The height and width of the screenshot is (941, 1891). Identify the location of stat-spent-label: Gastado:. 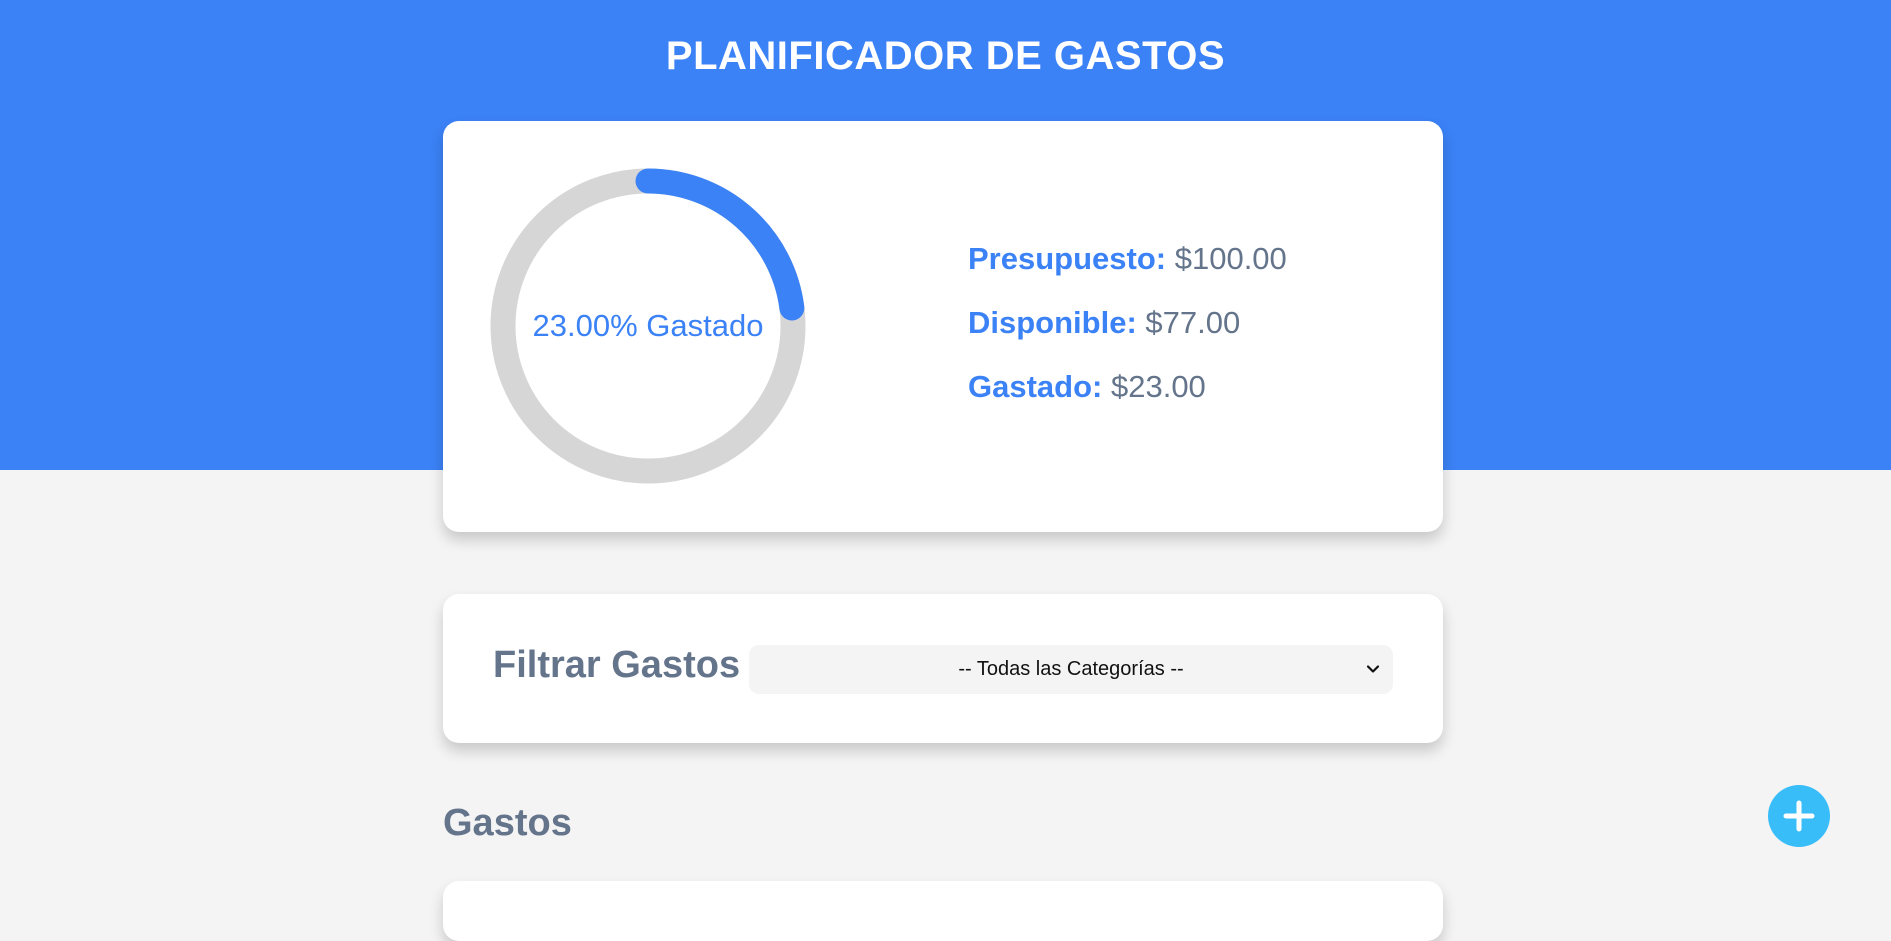
(1035, 386).